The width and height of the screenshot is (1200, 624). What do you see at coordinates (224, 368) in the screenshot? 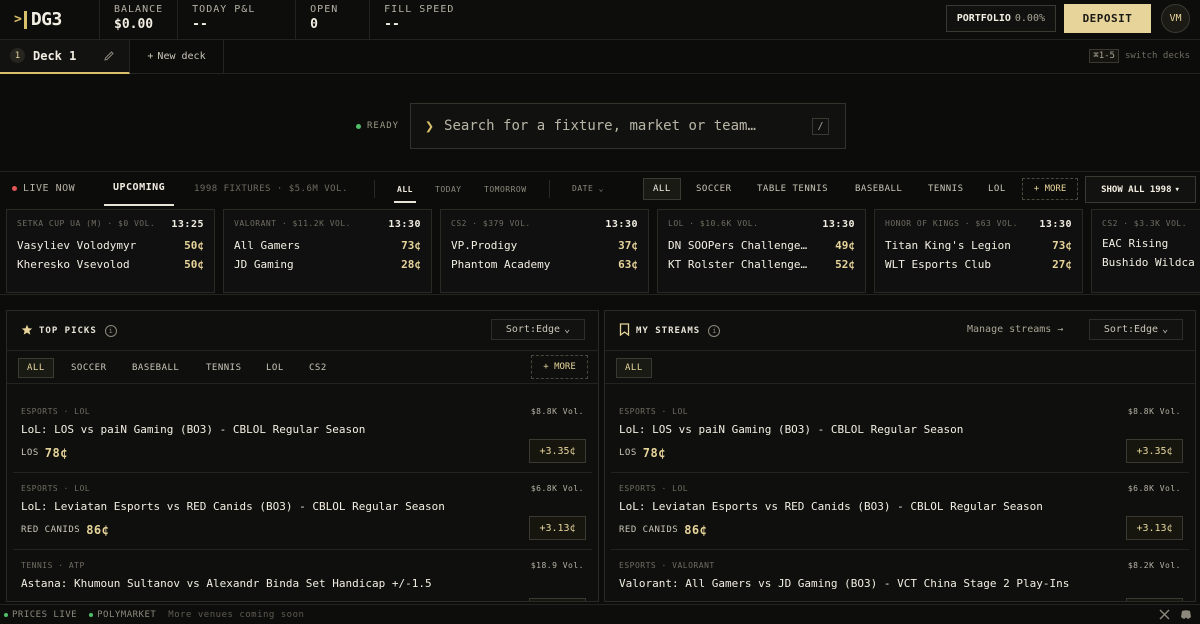
I see `chip-tennis: TENNIS` at bounding box center [224, 368].